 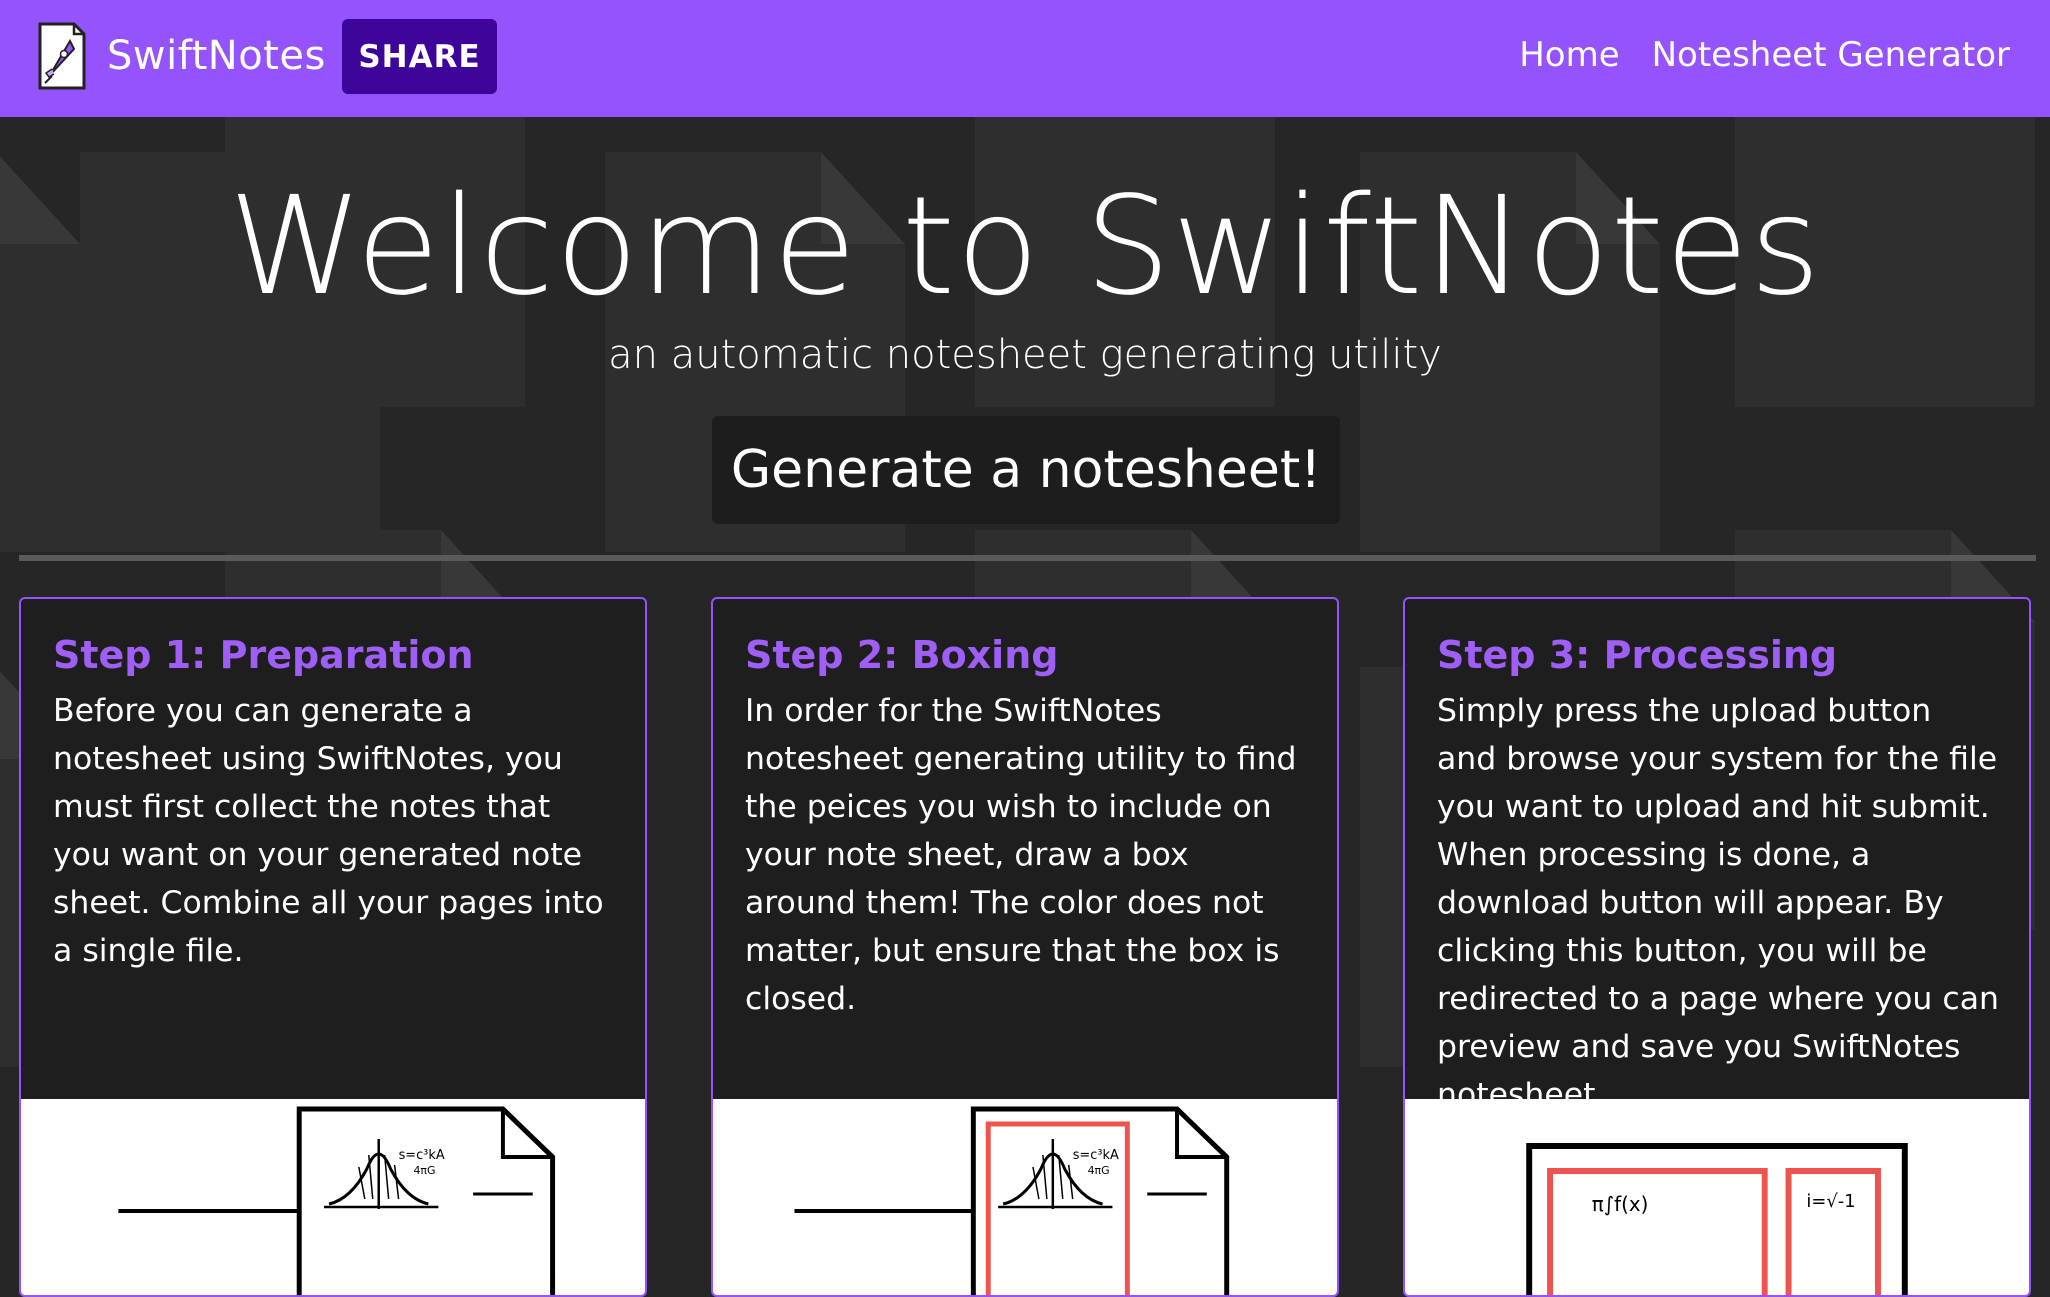 I want to click on share-button: SHARE, so click(x=419, y=56).